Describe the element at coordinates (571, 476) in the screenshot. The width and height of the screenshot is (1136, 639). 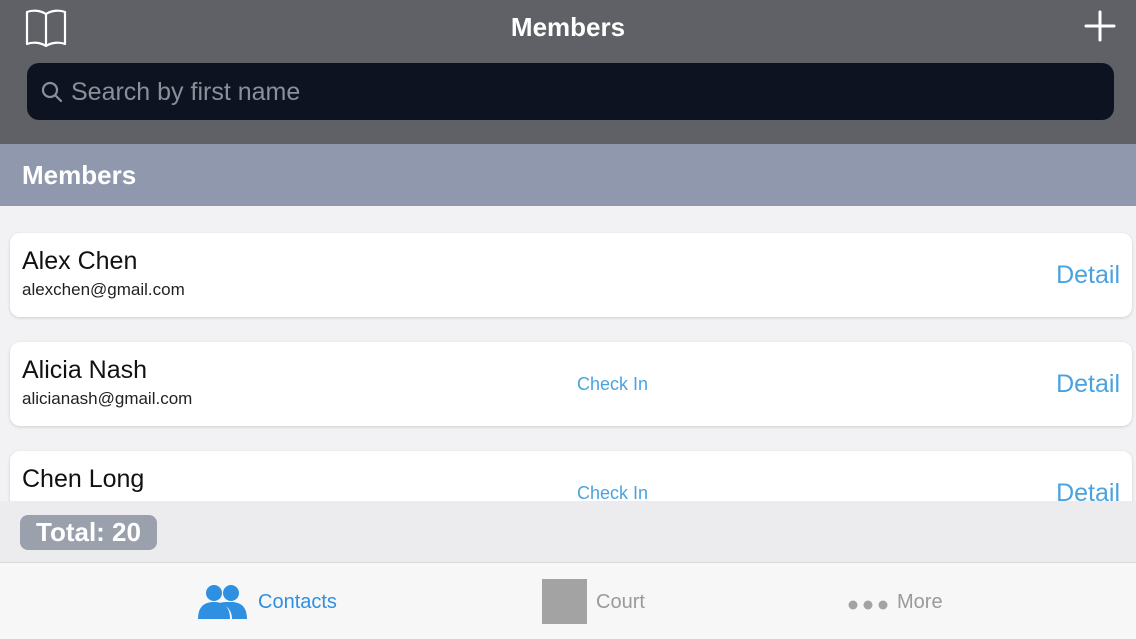
I see `member-row: Chen Long Check In Detail` at that location.